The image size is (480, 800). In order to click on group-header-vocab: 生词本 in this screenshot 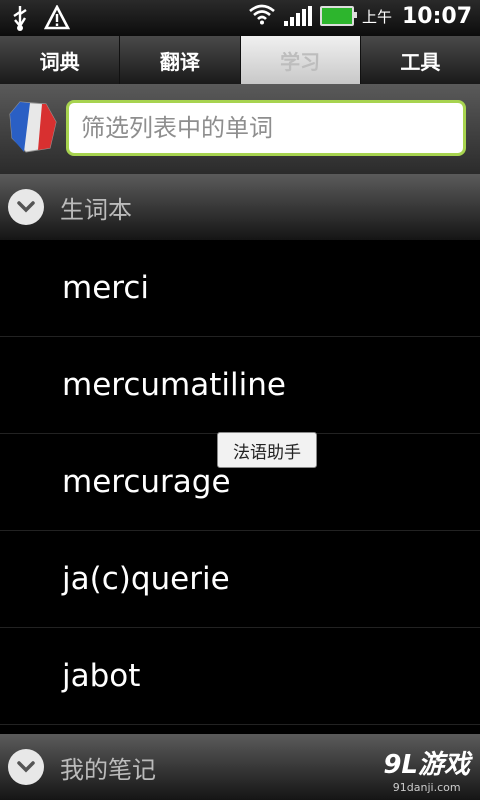, I will do `click(240, 207)`.